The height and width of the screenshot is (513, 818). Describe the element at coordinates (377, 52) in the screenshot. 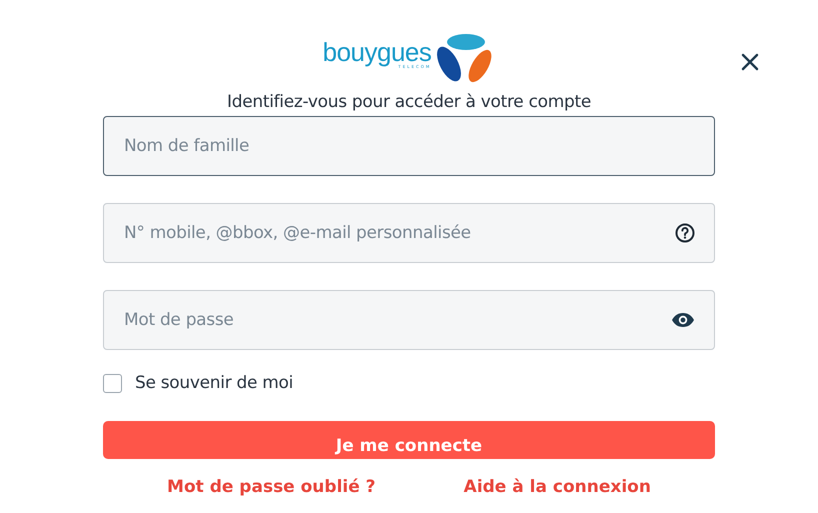

I see `logo-wordmark: bouygues` at that location.